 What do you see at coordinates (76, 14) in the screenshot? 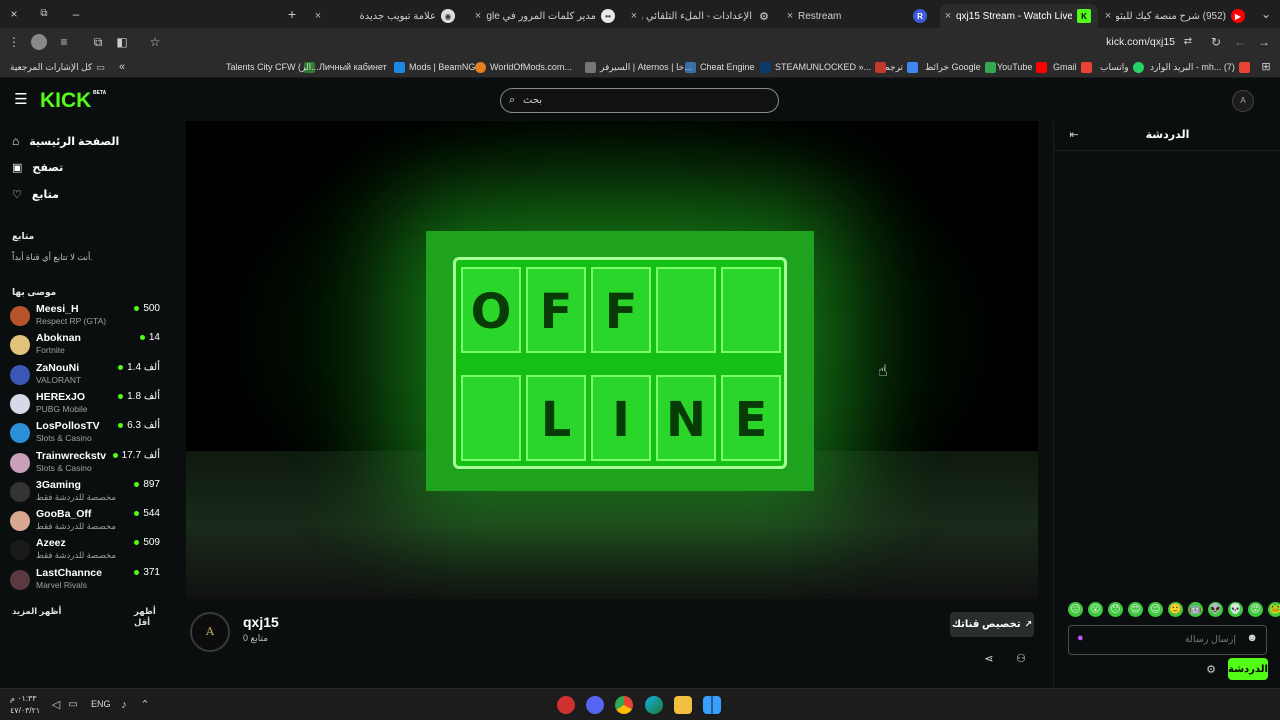
I see `minimize-icon: –` at bounding box center [76, 14].